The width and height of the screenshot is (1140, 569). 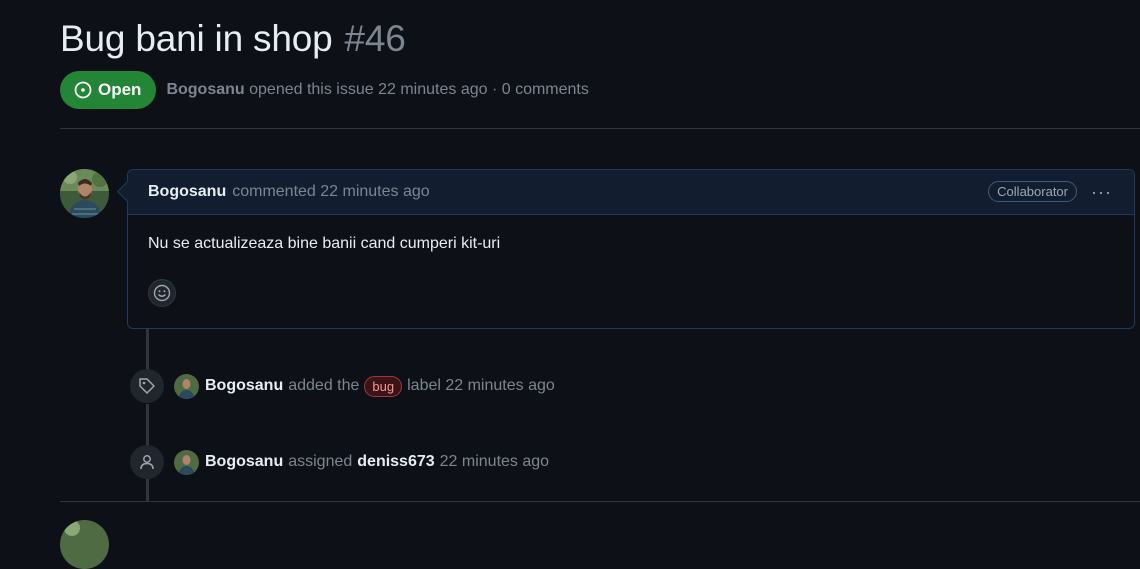 I want to click on issue-author-link: Bogosanu, so click(x=205, y=89).